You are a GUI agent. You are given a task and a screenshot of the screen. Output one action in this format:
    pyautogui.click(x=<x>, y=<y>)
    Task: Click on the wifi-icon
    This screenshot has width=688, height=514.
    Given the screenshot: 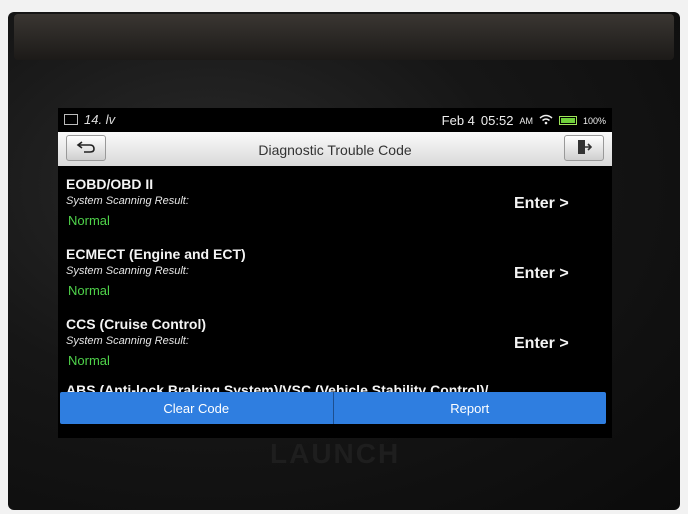 What is the action you would take?
    pyautogui.click(x=546, y=120)
    